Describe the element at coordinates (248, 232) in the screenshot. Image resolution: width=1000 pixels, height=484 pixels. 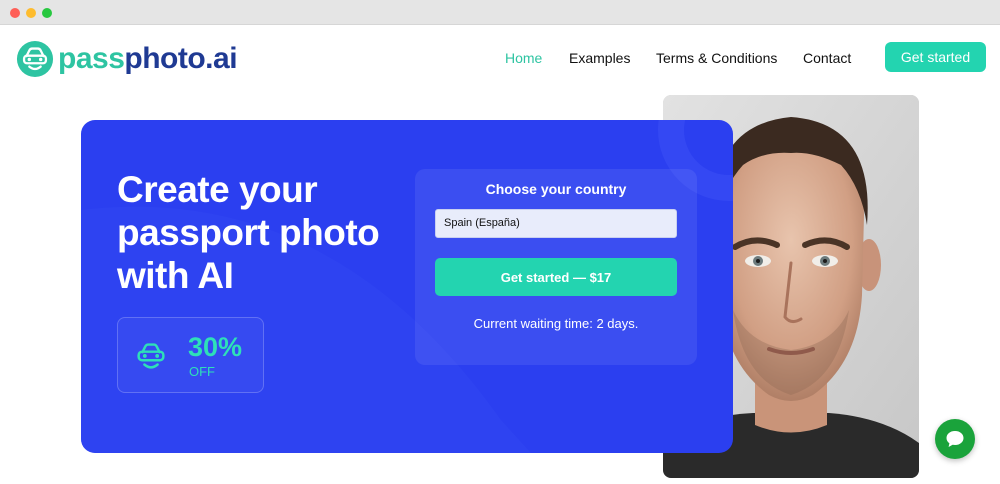
I see `hero-title: Create your passport photo with AI` at that location.